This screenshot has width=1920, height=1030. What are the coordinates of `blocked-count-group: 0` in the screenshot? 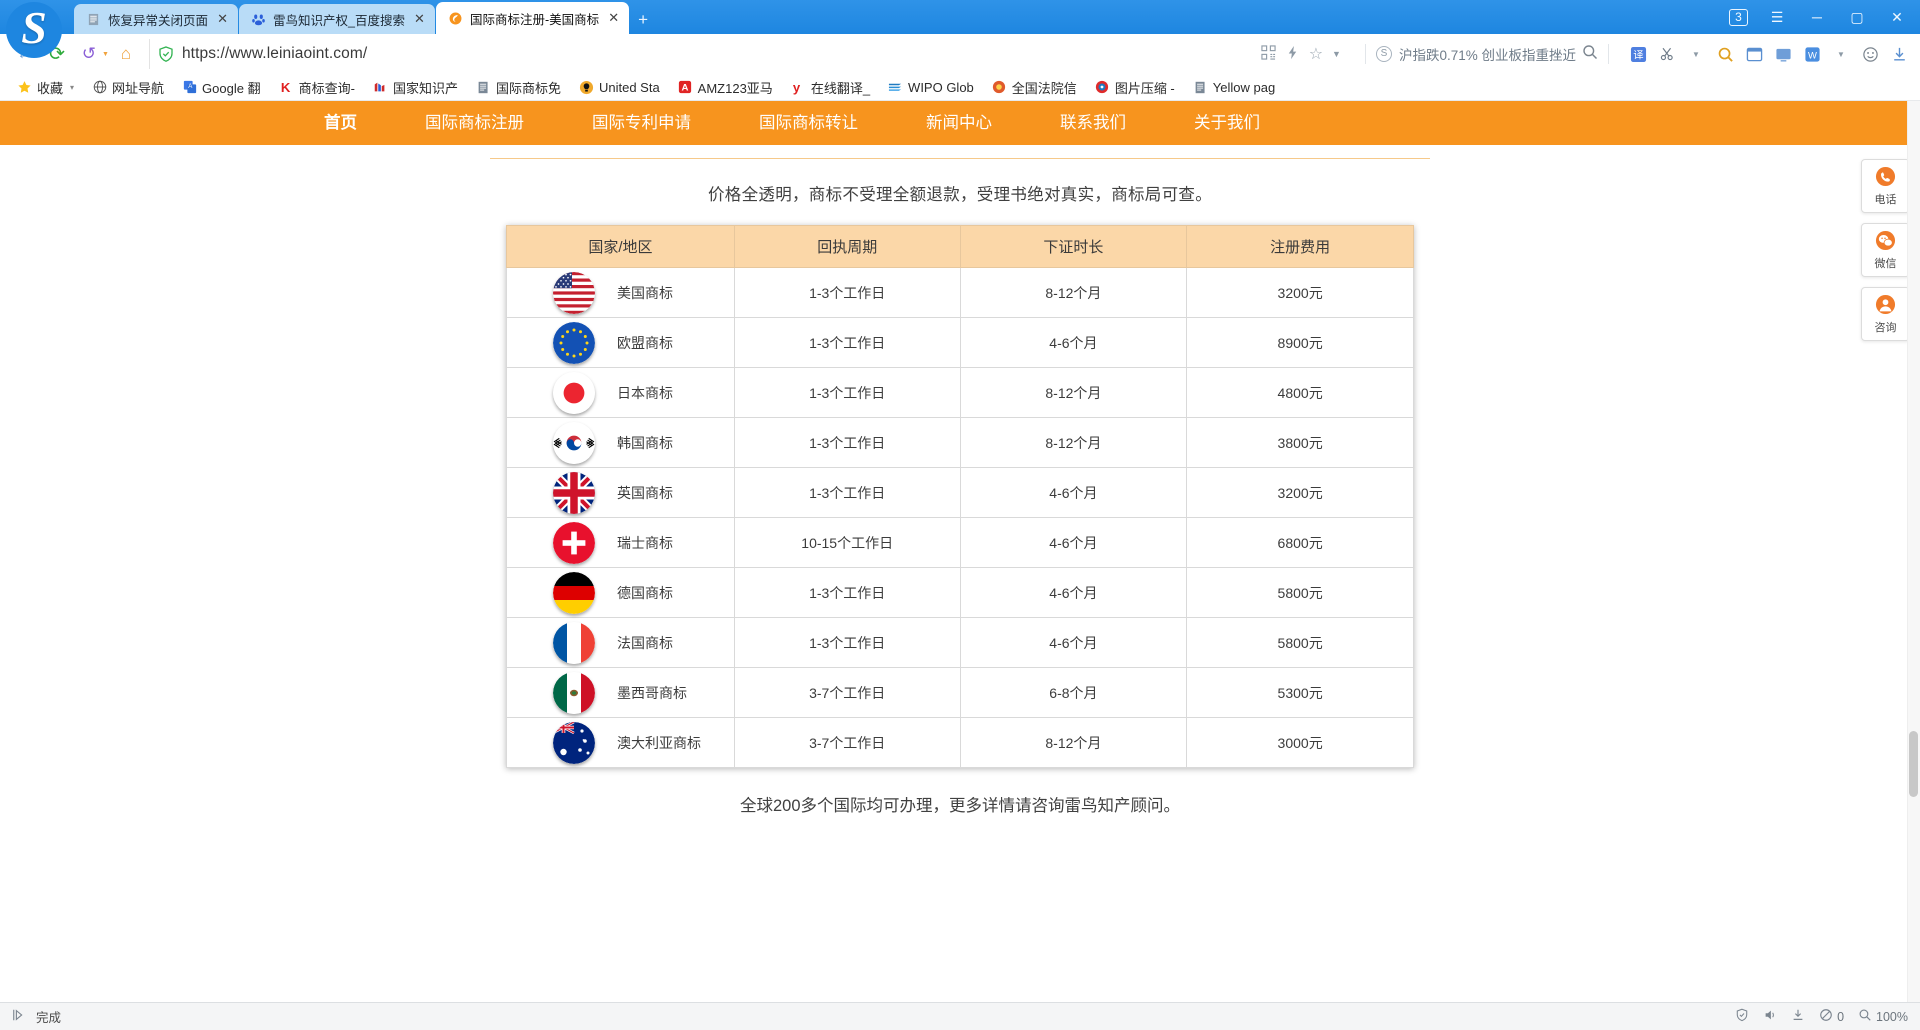 It's located at (1831, 1016).